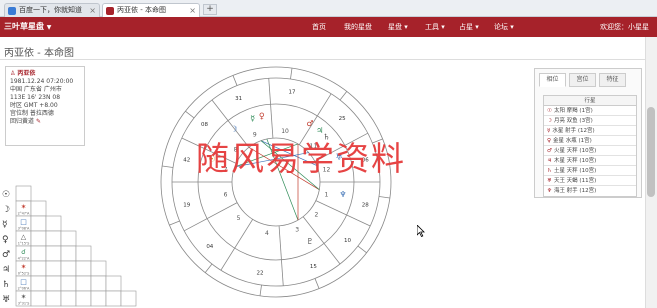 The image size is (657, 308). What do you see at coordinates (49, 27) in the screenshot?
I see `chevron-down-icon: ▼` at bounding box center [49, 27].